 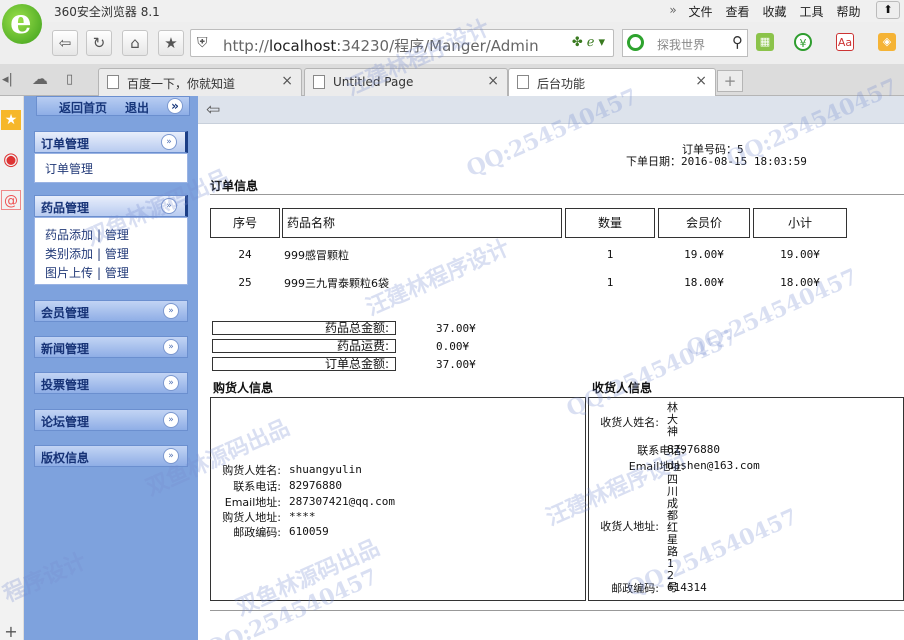 What do you see at coordinates (11, 631) in the screenshot?
I see `add-icon: +` at bounding box center [11, 631].